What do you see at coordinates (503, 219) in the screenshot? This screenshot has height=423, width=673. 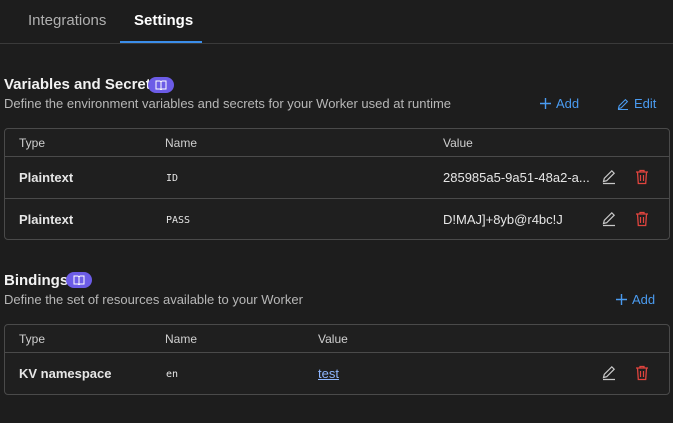 I see `row-value: D!MAJ]+8yb@r4bc!J` at bounding box center [503, 219].